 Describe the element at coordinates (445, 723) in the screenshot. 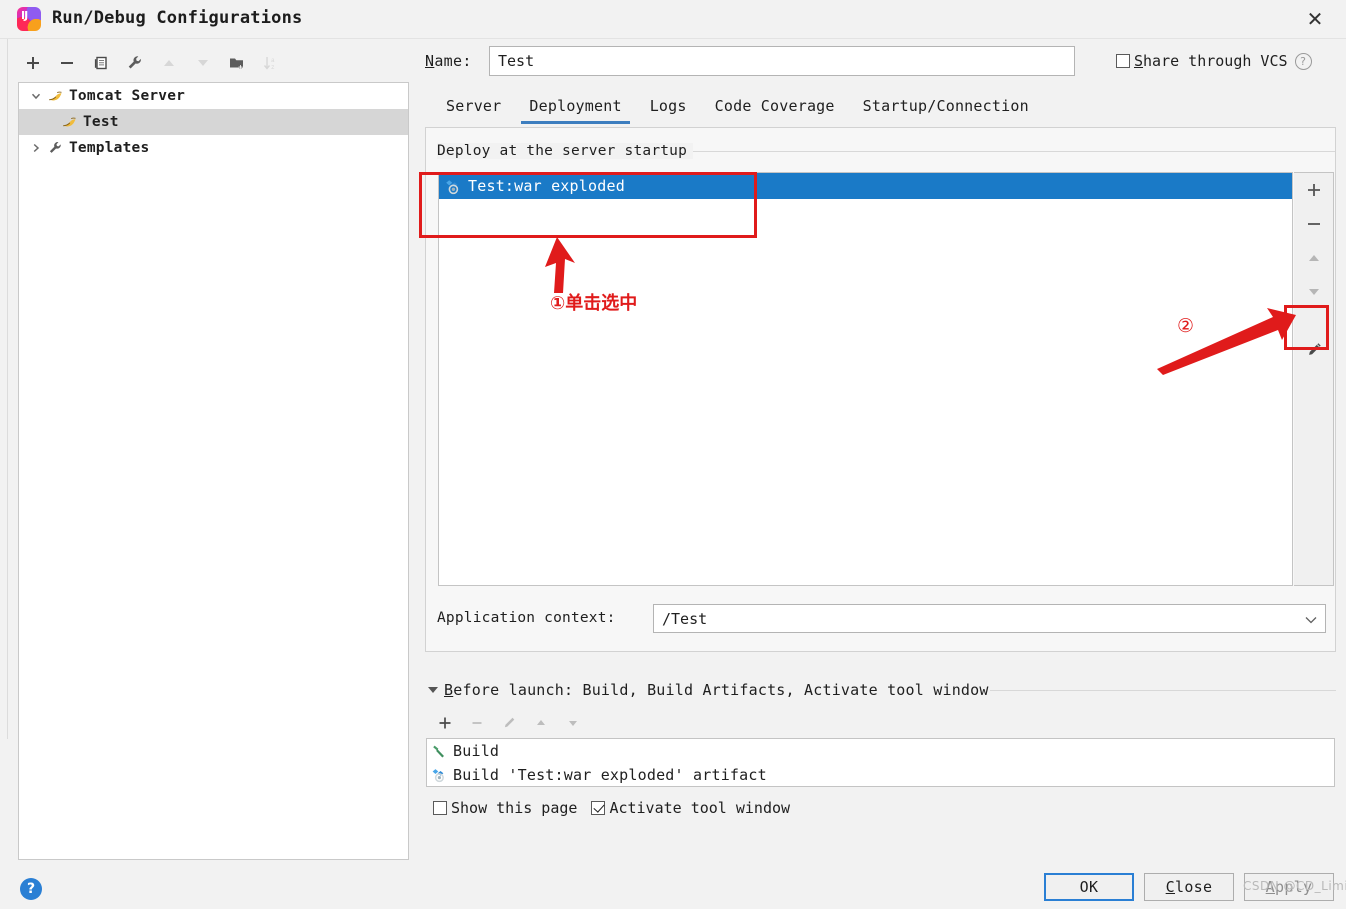

I see `add-task-button` at that location.